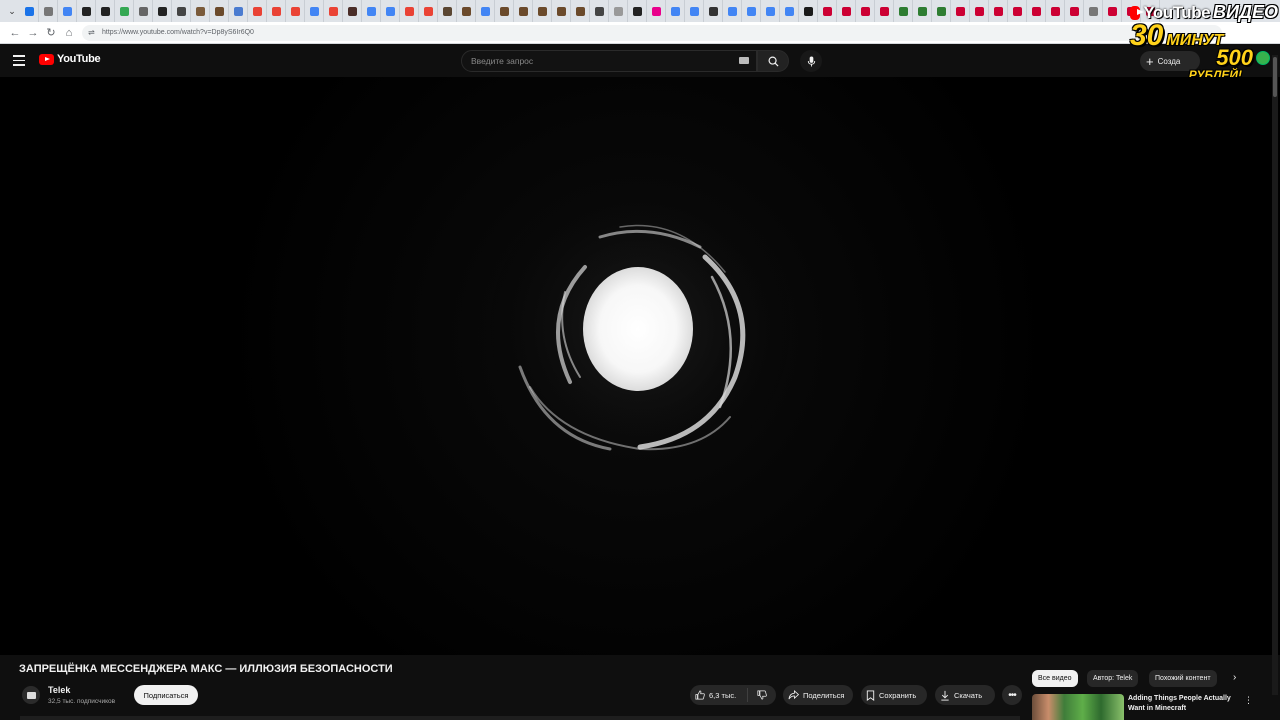 The width and height of the screenshot is (1280, 720). I want to click on search-button, so click(773, 61).